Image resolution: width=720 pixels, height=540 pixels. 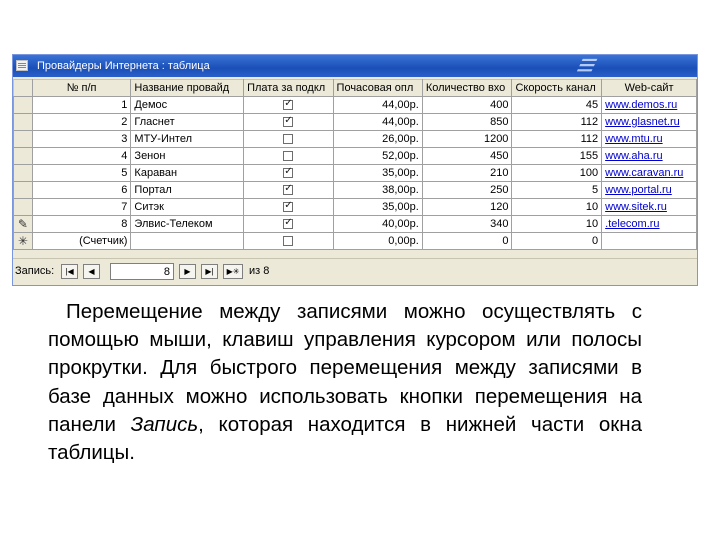 What do you see at coordinates (81, 139) in the screenshot?
I see `cell-num: 3` at bounding box center [81, 139].